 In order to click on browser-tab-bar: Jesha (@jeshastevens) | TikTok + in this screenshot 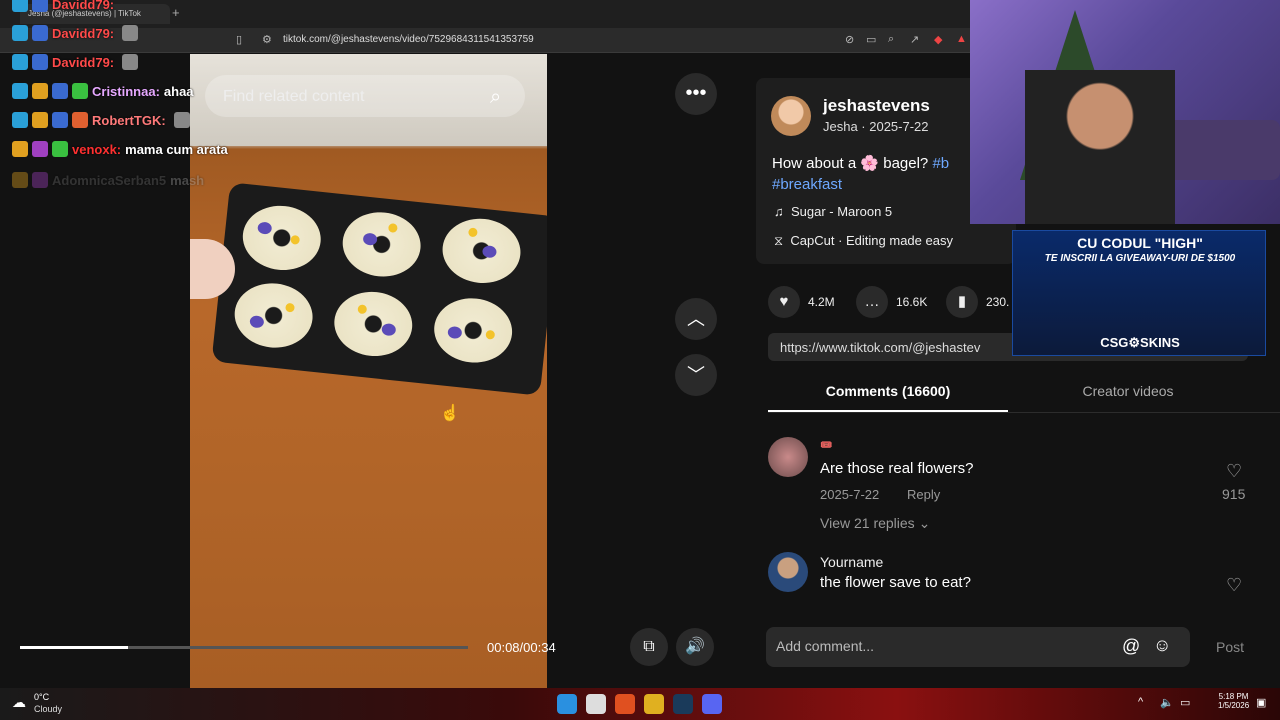, I will do `click(485, 14)`.